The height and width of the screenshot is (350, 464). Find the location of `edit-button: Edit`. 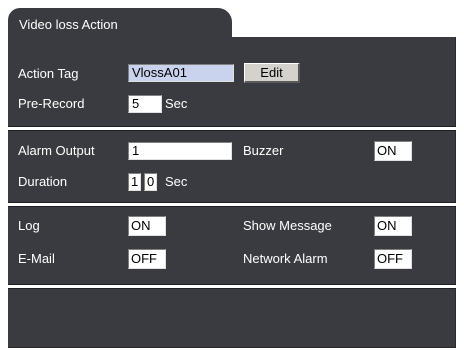

edit-button: Edit is located at coordinates (272, 73).